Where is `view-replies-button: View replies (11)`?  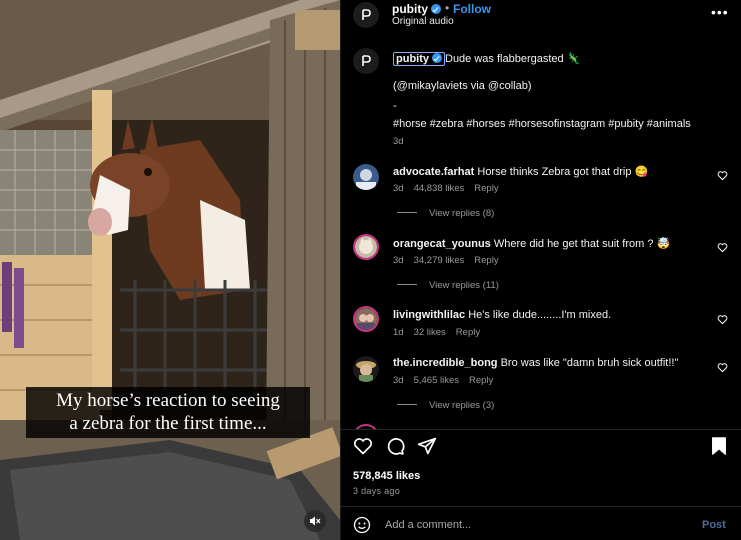
view-replies-button: View replies (11) is located at coordinates (448, 285).